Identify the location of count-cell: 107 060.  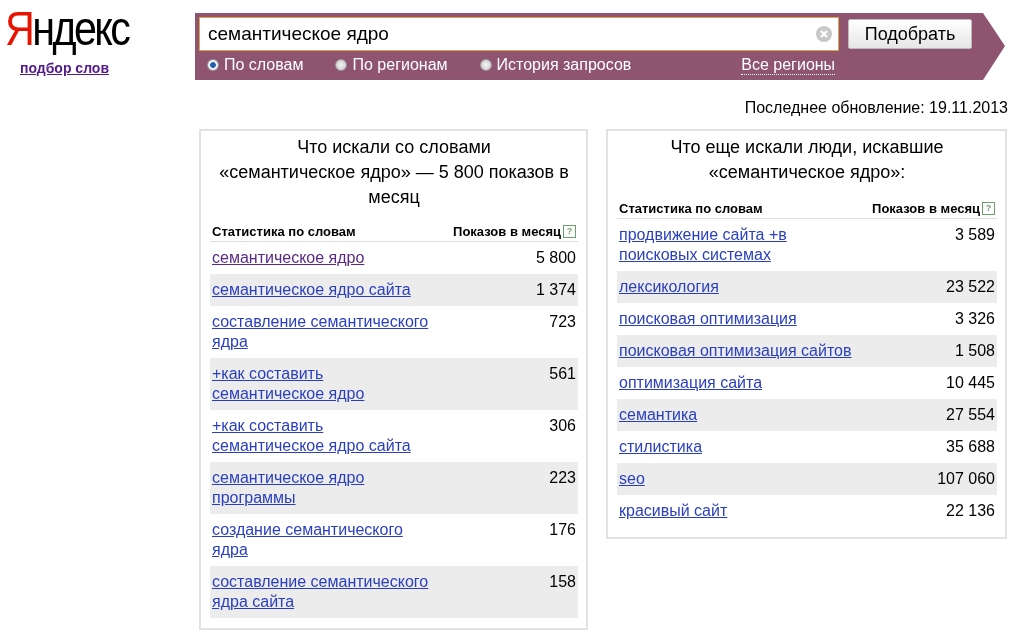
(966, 479).